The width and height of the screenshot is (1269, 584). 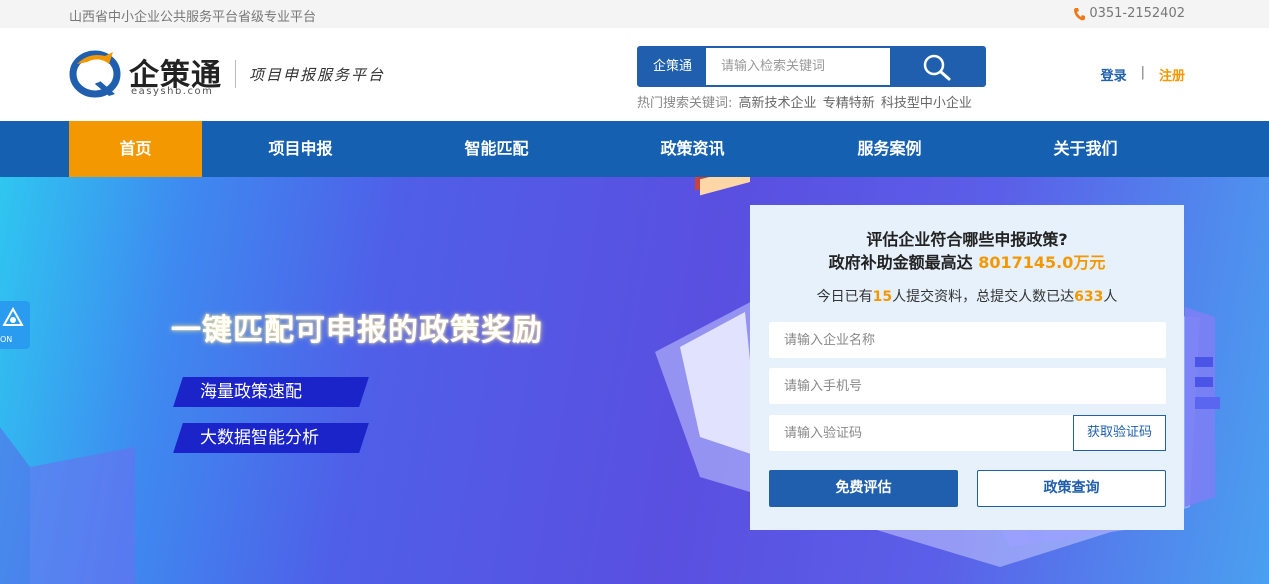 I want to click on auth-links: 登录 | 注册, so click(x=1143, y=74).